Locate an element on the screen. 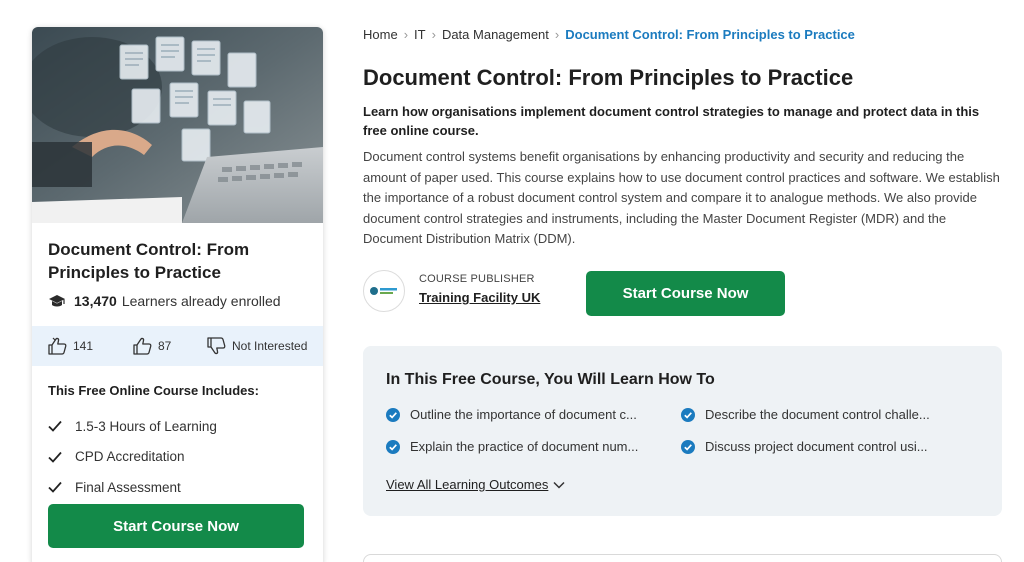 This screenshot has width=1024, height=562. breadcrumb-home: Home is located at coordinates (380, 34).